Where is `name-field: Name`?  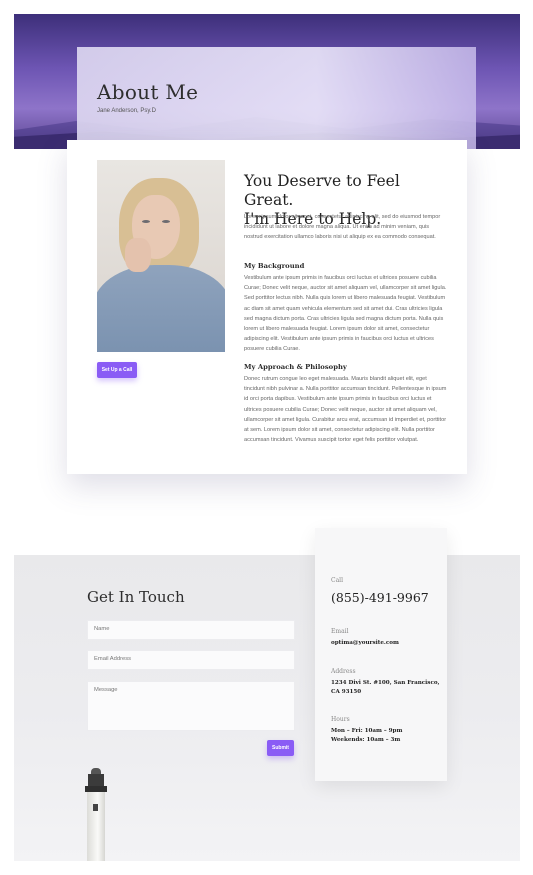
name-field: Name is located at coordinates (191, 630).